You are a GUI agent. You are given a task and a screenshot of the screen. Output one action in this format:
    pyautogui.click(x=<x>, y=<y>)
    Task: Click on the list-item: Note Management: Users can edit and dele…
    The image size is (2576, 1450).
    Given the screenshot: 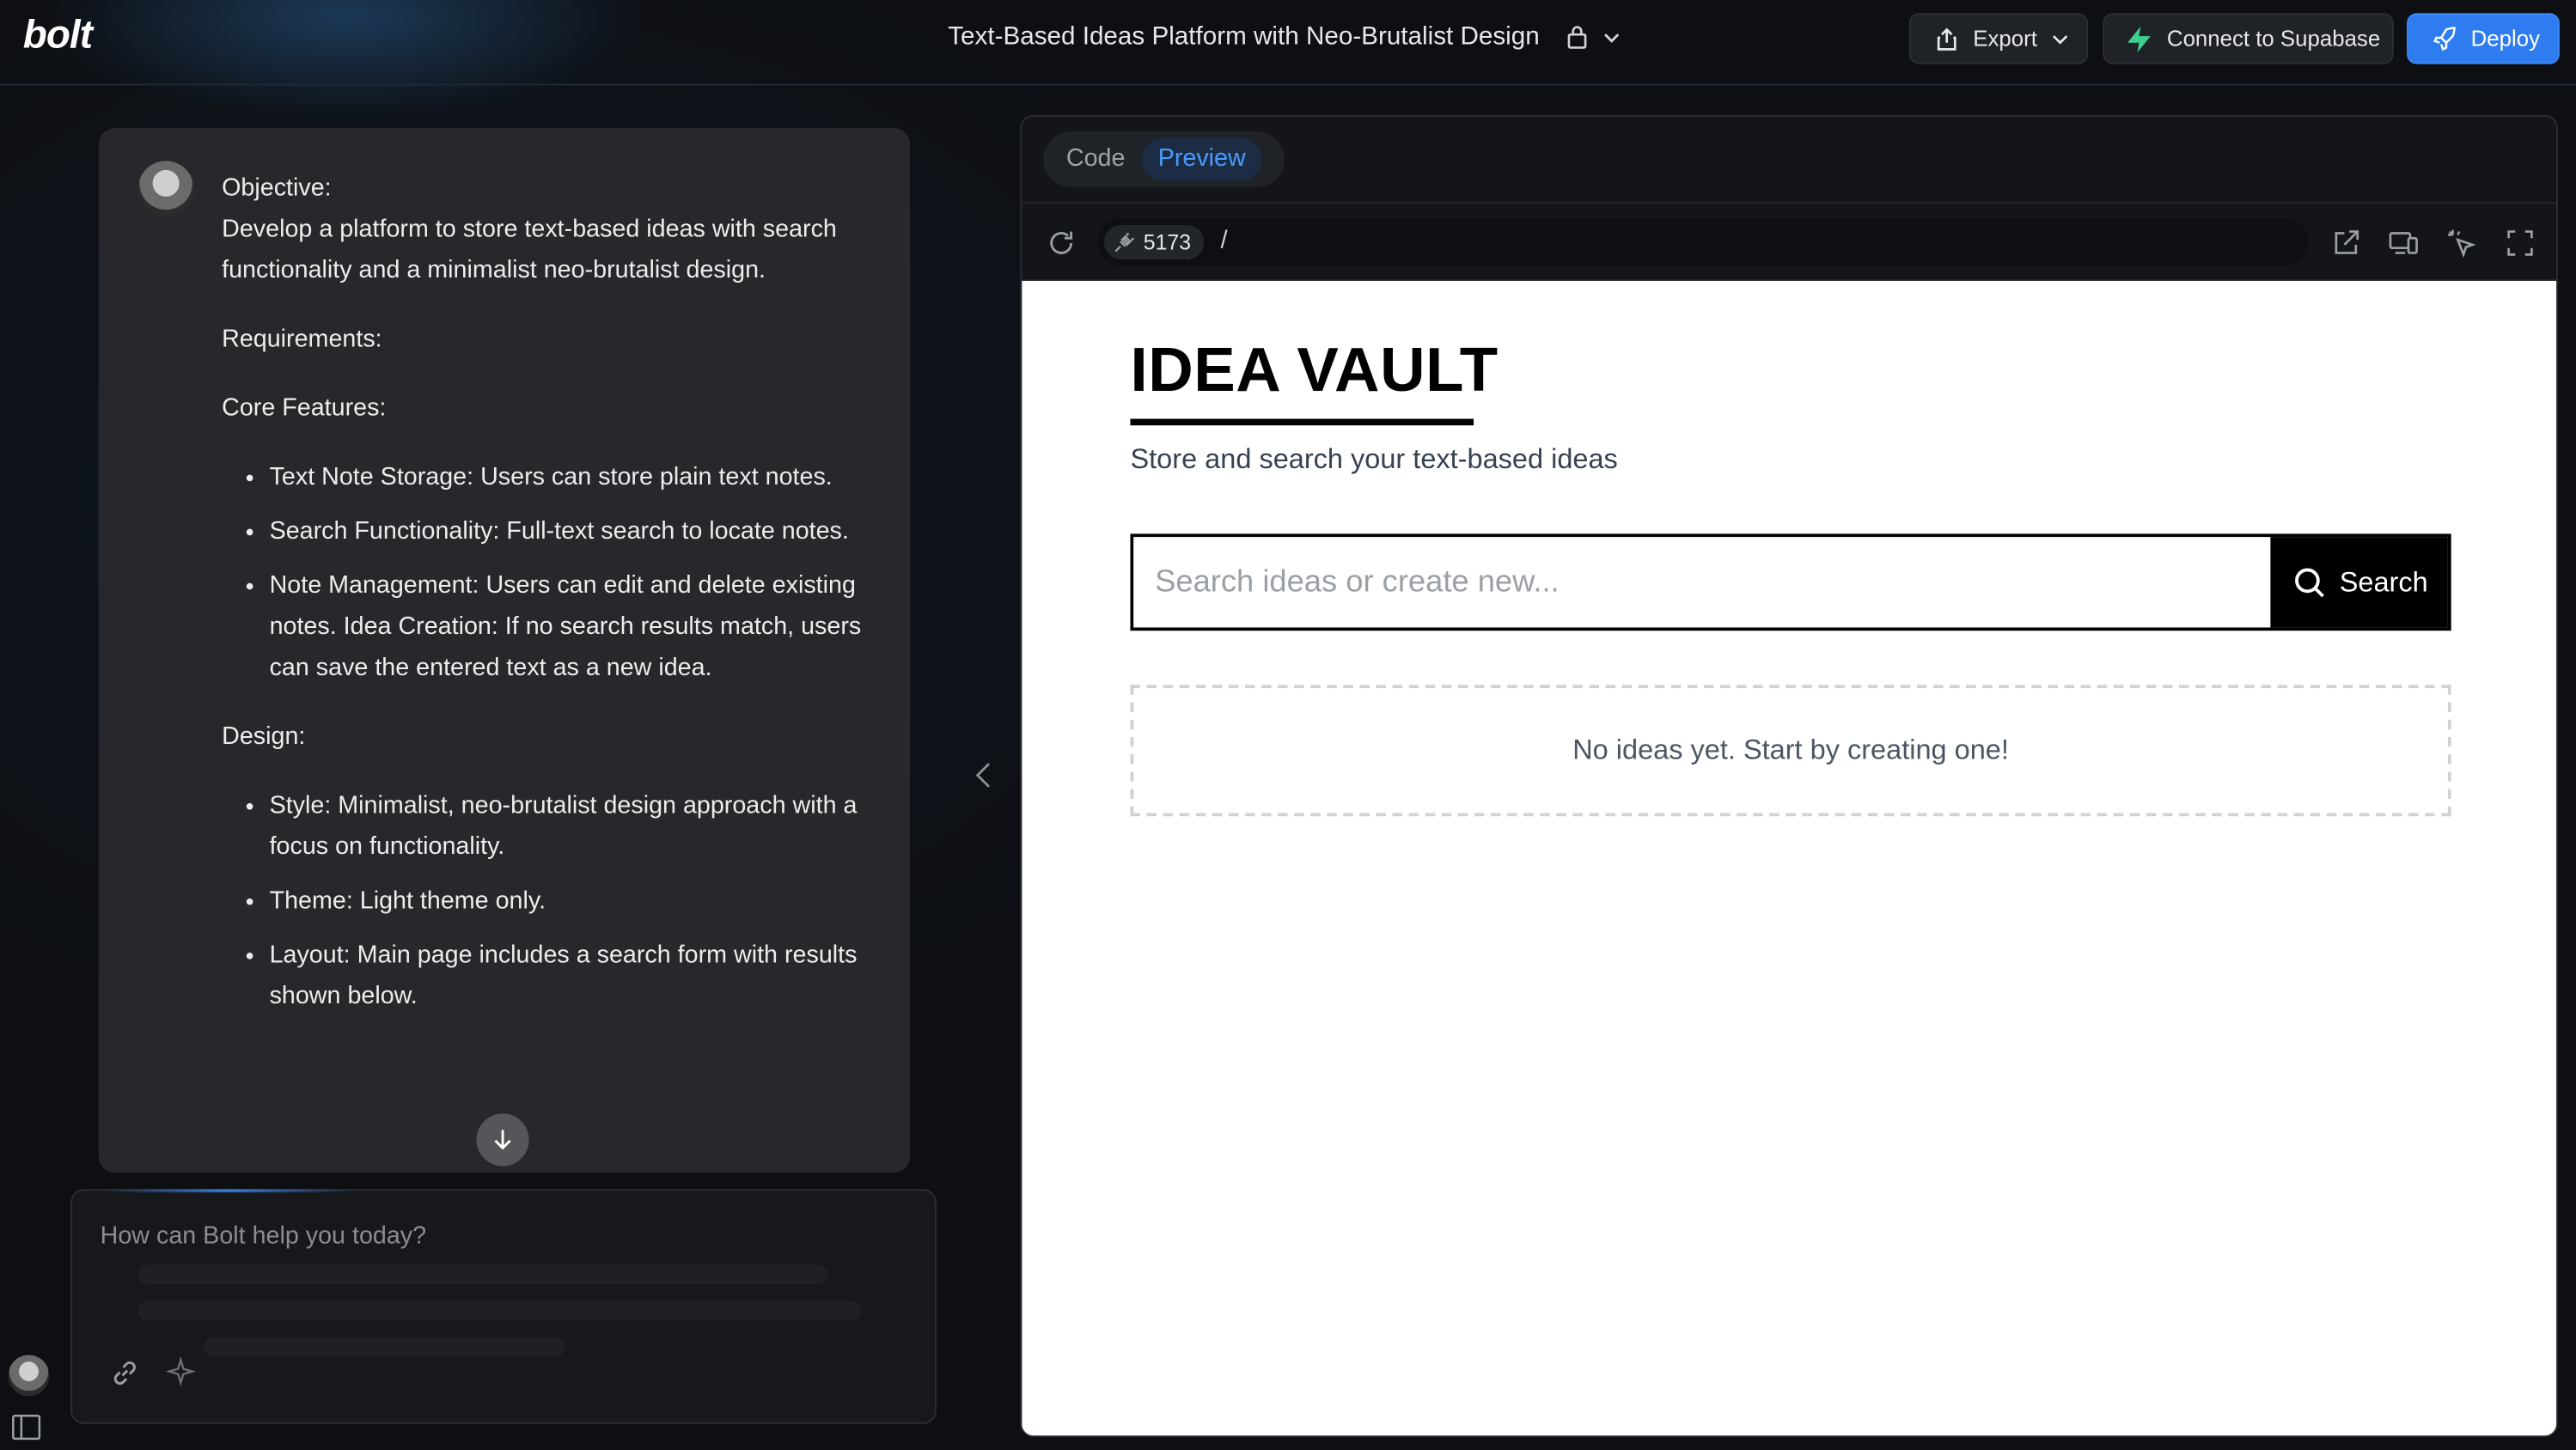 What is the action you would take?
    pyautogui.click(x=562, y=626)
    